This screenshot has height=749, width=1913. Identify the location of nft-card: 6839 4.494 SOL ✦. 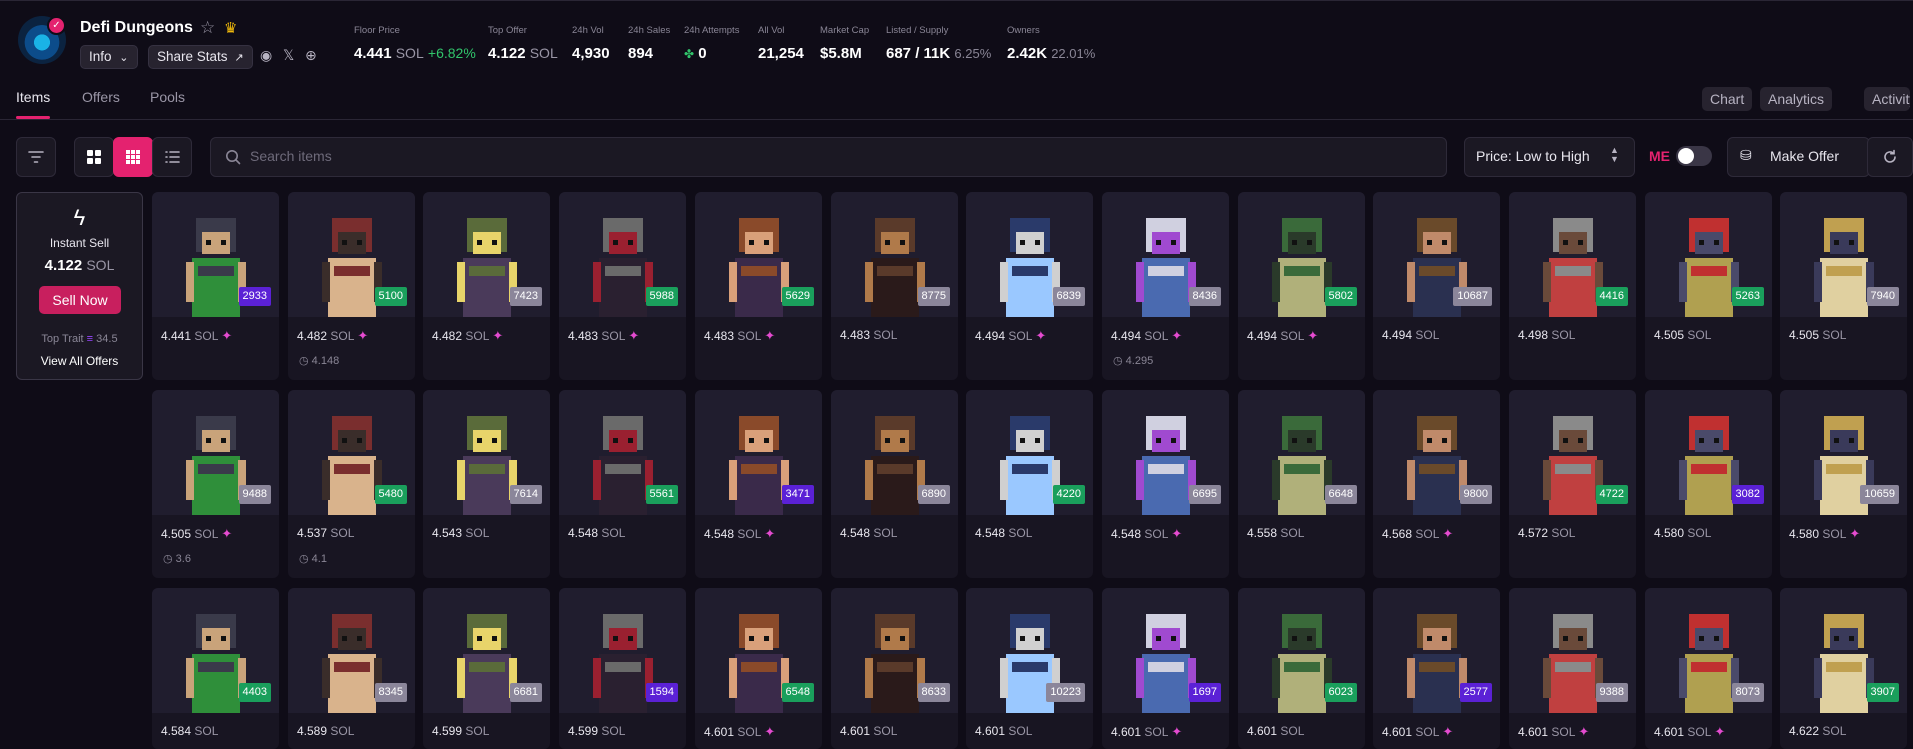
(1029, 286).